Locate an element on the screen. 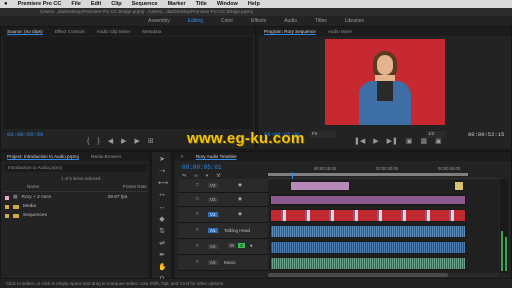  menu-clip: Clip is located at coordinates (116, 4).